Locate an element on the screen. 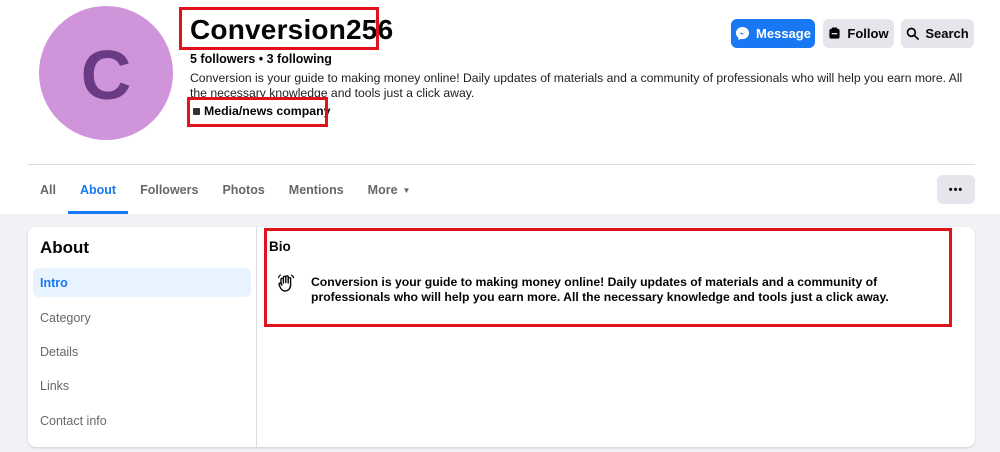 The width and height of the screenshot is (1000, 452). category-label: Media/news company is located at coordinates (267, 111).